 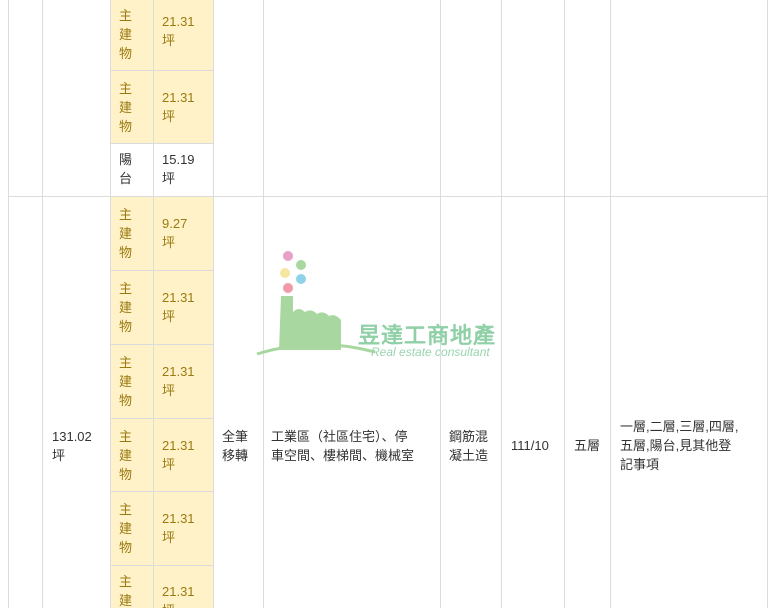 I want to click on area-size-value: 9.27 坪, so click(x=175, y=233).